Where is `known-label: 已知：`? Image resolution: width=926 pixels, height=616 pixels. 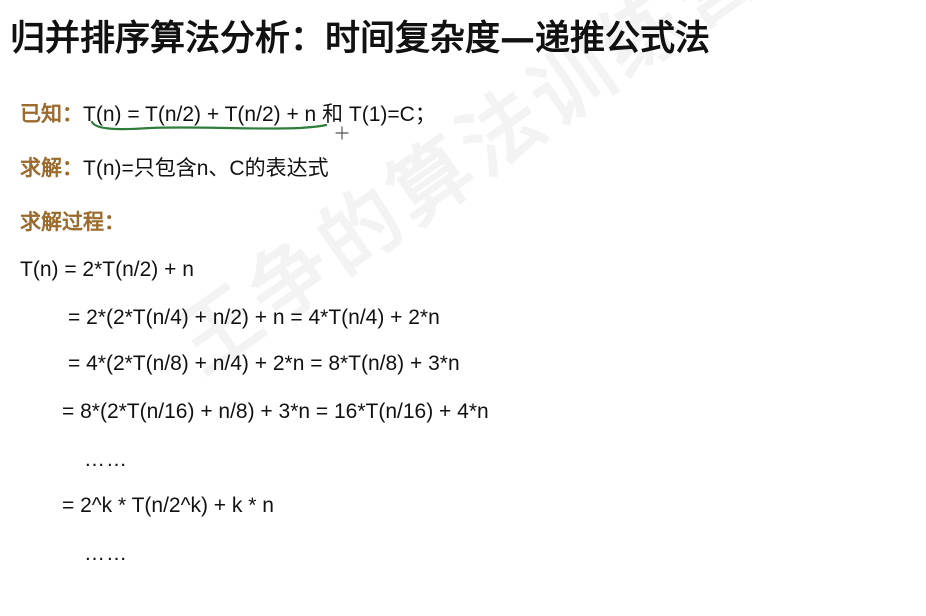 known-label: 已知： is located at coordinates (51, 114).